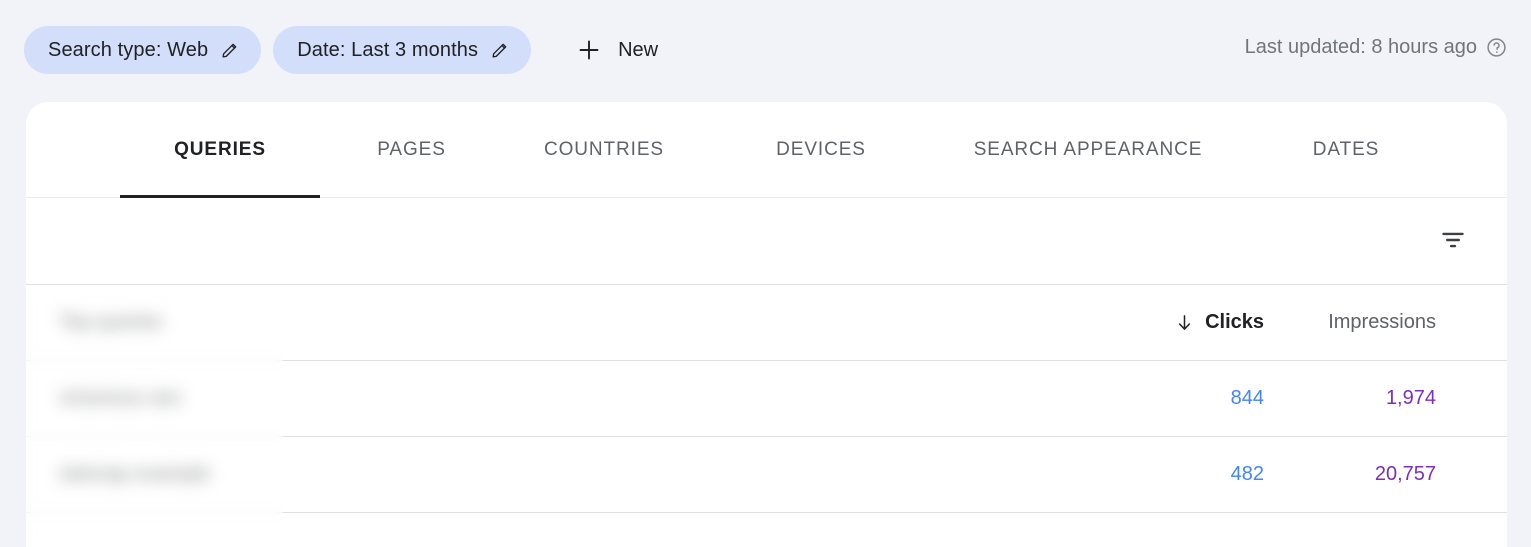 This screenshot has width=1531, height=547. Describe the element at coordinates (638, 49) in the screenshot. I see `new-filter-button-label: New` at that location.